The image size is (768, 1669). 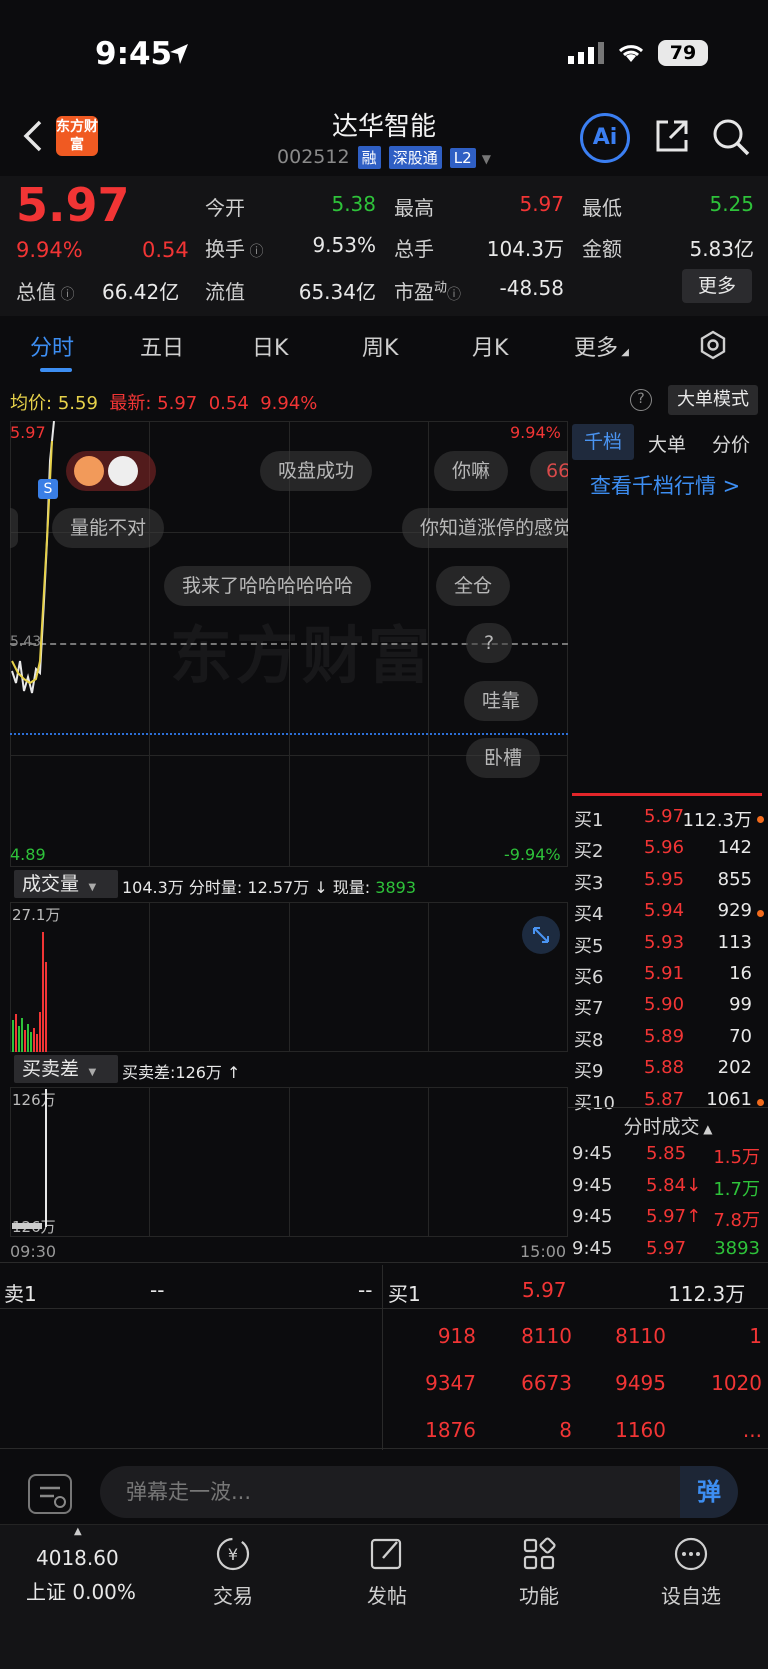 I want to click on nav-functions: 功能, so click(x=539, y=1571).